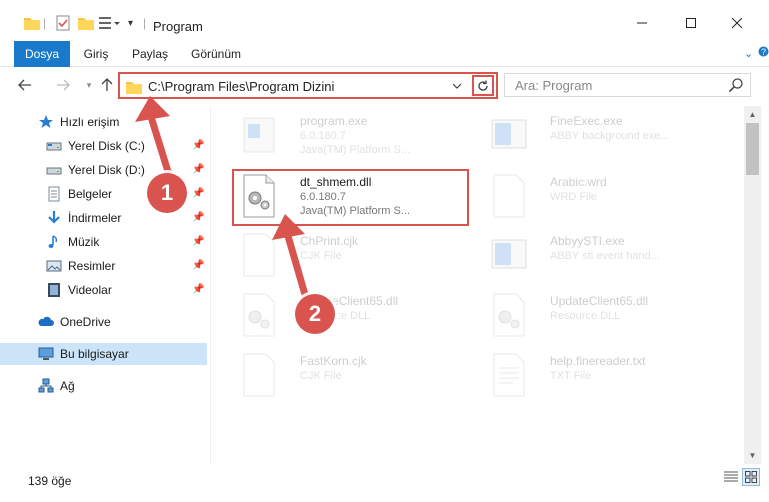 Image resolution: width=769 pixels, height=502 pixels. Describe the element at coordinates (333, 361) in the screenshot. I see `file-name: FastKorn.cjk` at that location.